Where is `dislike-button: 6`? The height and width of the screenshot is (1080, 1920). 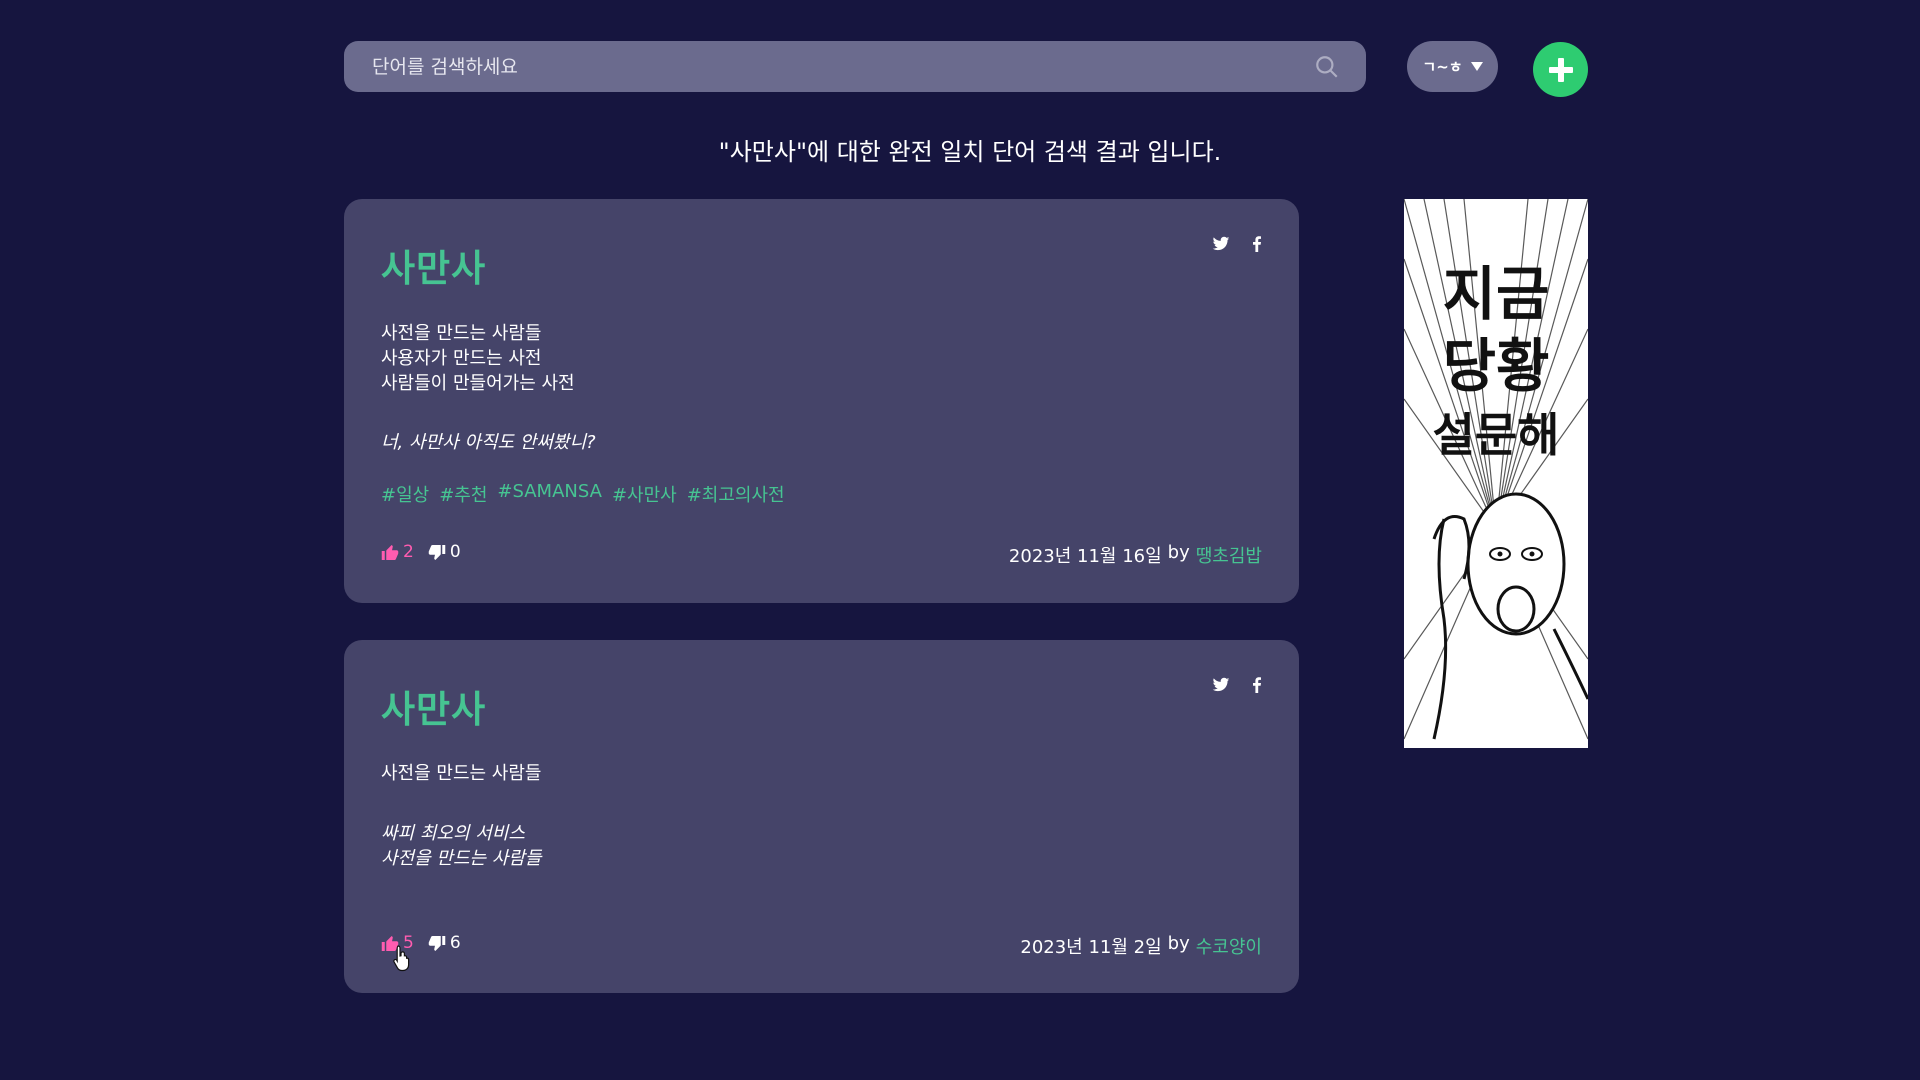 dislike-button: 6 is located at coordinates (444, 943).